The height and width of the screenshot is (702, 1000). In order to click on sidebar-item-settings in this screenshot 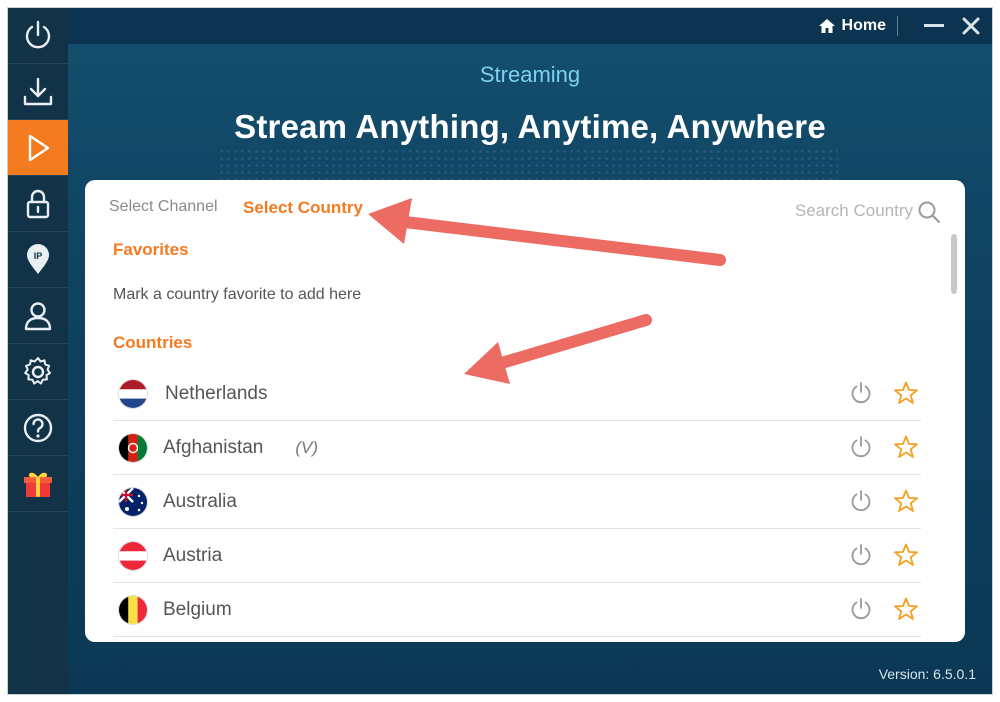, I will do `click(38, 372)`.